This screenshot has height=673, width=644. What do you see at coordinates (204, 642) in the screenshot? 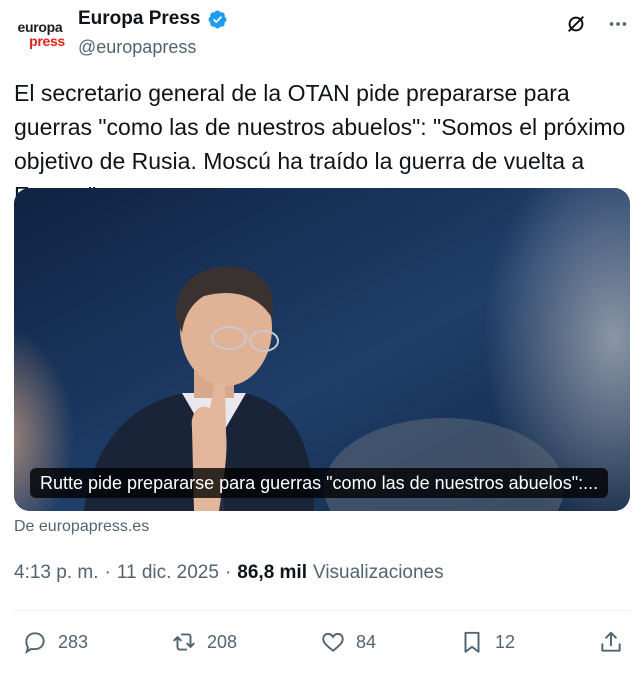
I see `repost-button: 208` at bounding box center [204, 642].